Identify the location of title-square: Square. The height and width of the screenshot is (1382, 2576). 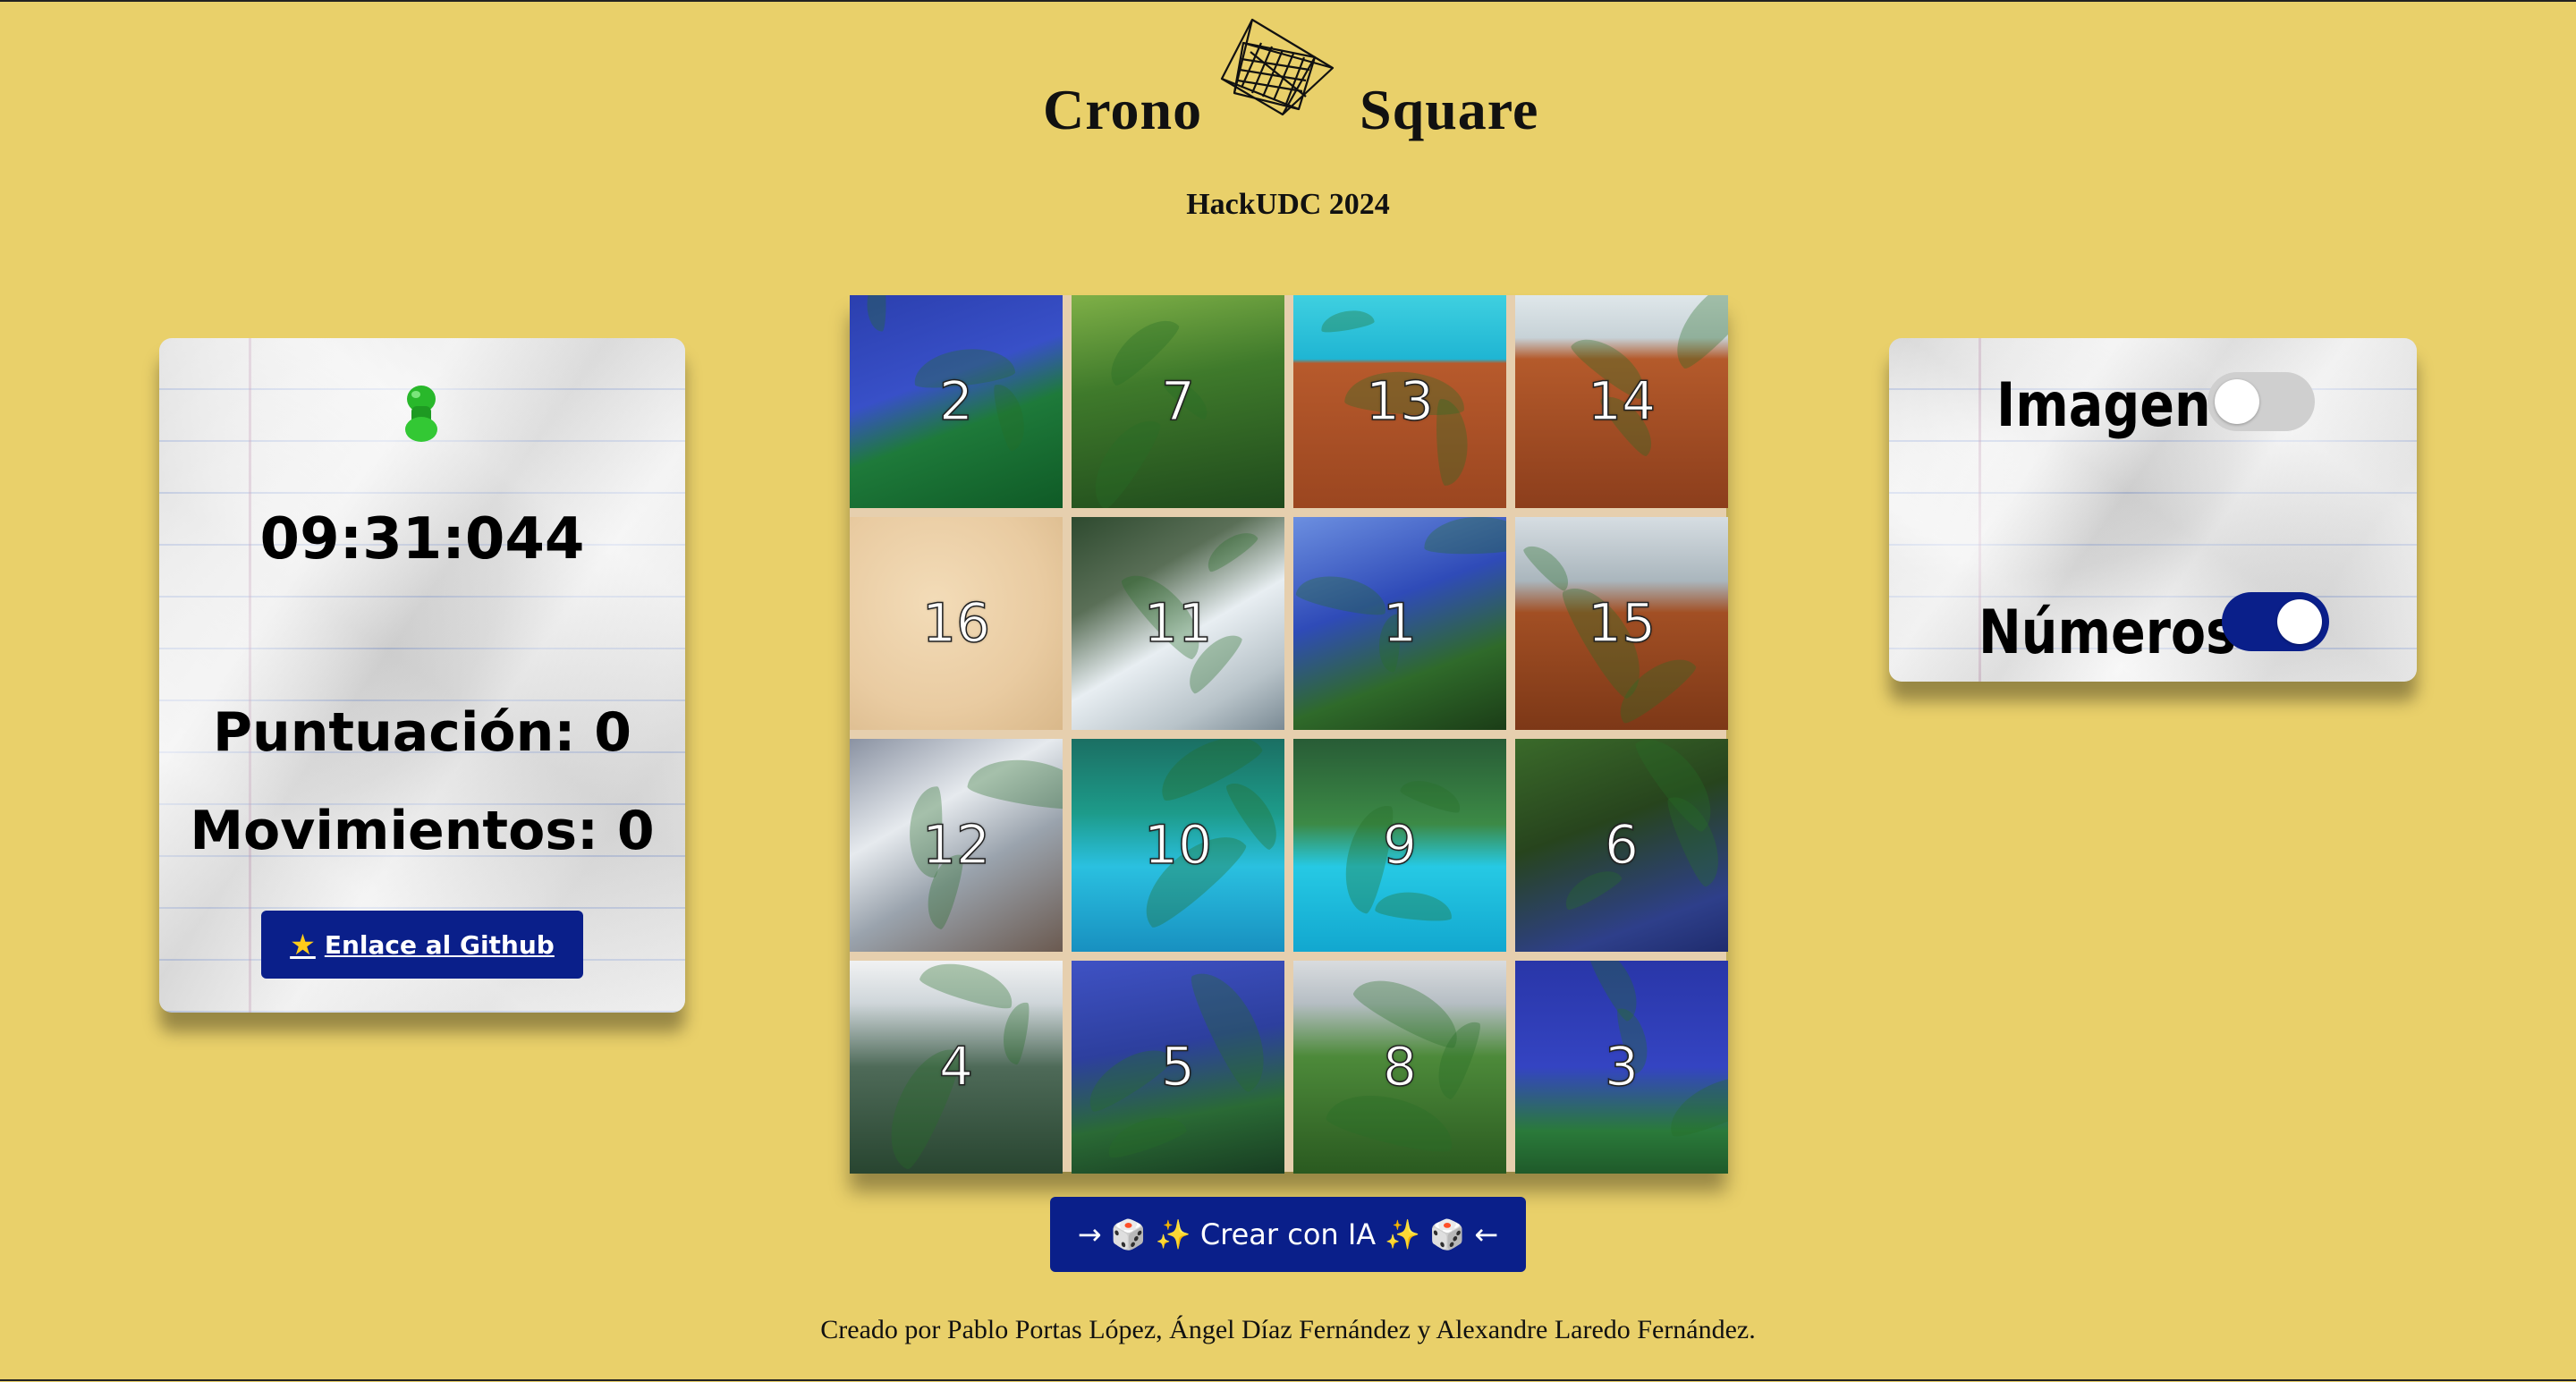
(1449, 110).